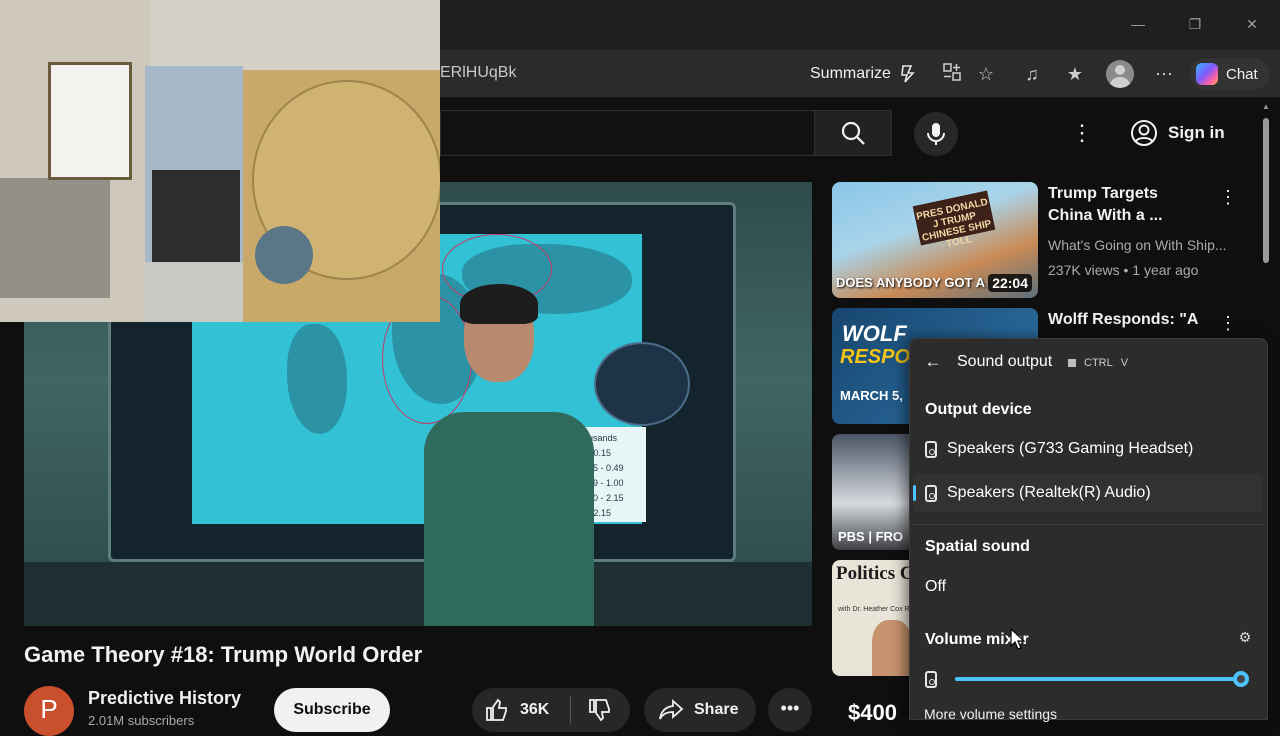 This screenshot has height=736, width=1280. I want to click on spatial-sound-heading: Spatial sound, so click(977, 546).